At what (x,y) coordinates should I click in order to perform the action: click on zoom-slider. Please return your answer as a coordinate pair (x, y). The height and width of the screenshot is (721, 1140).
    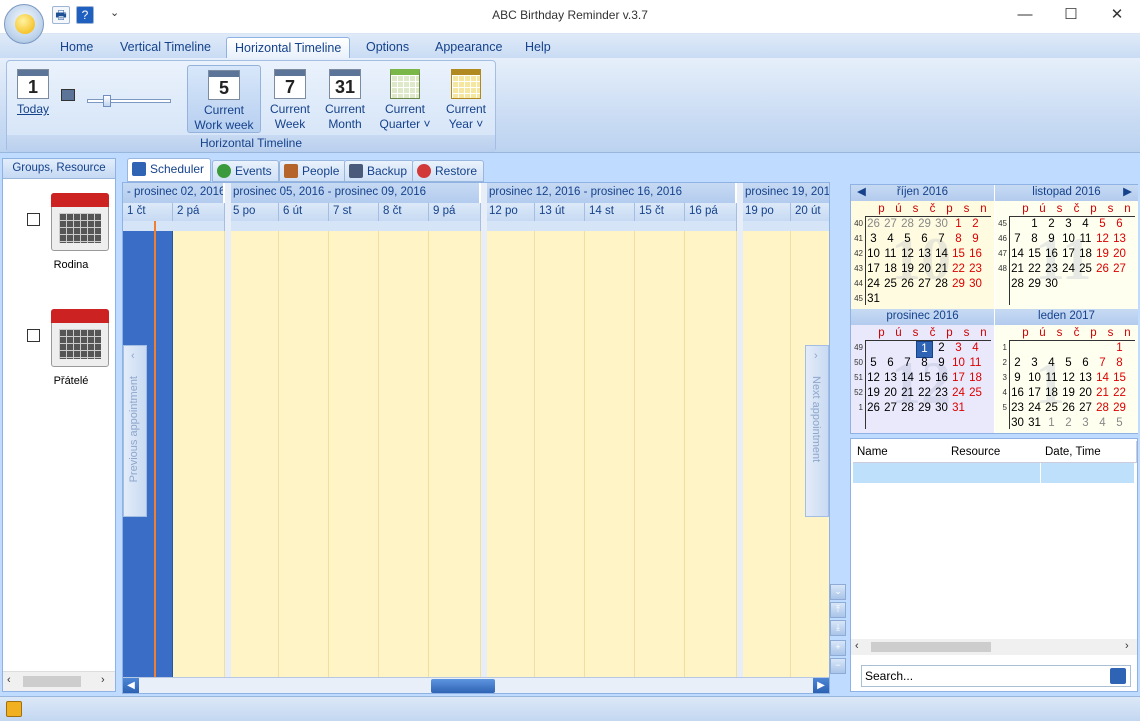
    Looking at the image, I should click on (129, 101).